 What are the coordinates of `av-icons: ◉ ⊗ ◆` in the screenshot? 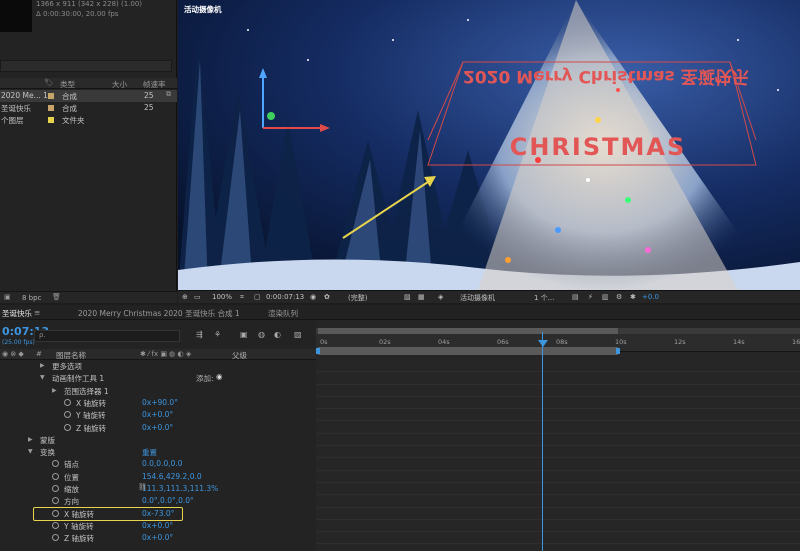 It's located at (13, 354).